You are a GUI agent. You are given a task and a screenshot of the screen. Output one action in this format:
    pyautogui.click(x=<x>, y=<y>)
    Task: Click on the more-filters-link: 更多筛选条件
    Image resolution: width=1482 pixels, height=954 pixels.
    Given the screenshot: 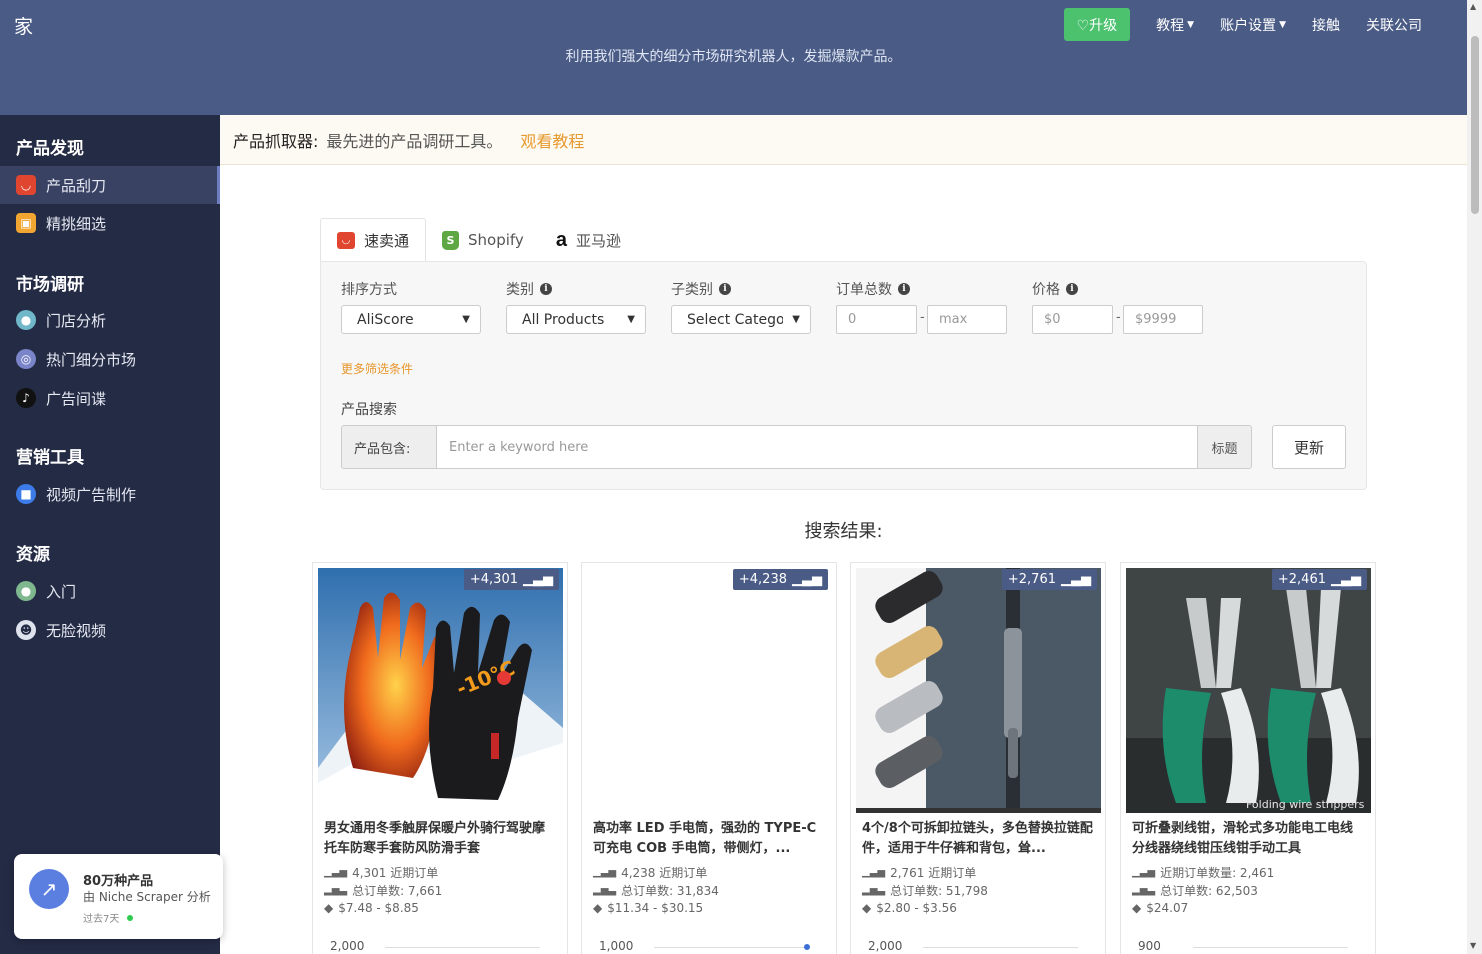 What is the action you would take?
    pyautogui.click(x=377, y=368)
    